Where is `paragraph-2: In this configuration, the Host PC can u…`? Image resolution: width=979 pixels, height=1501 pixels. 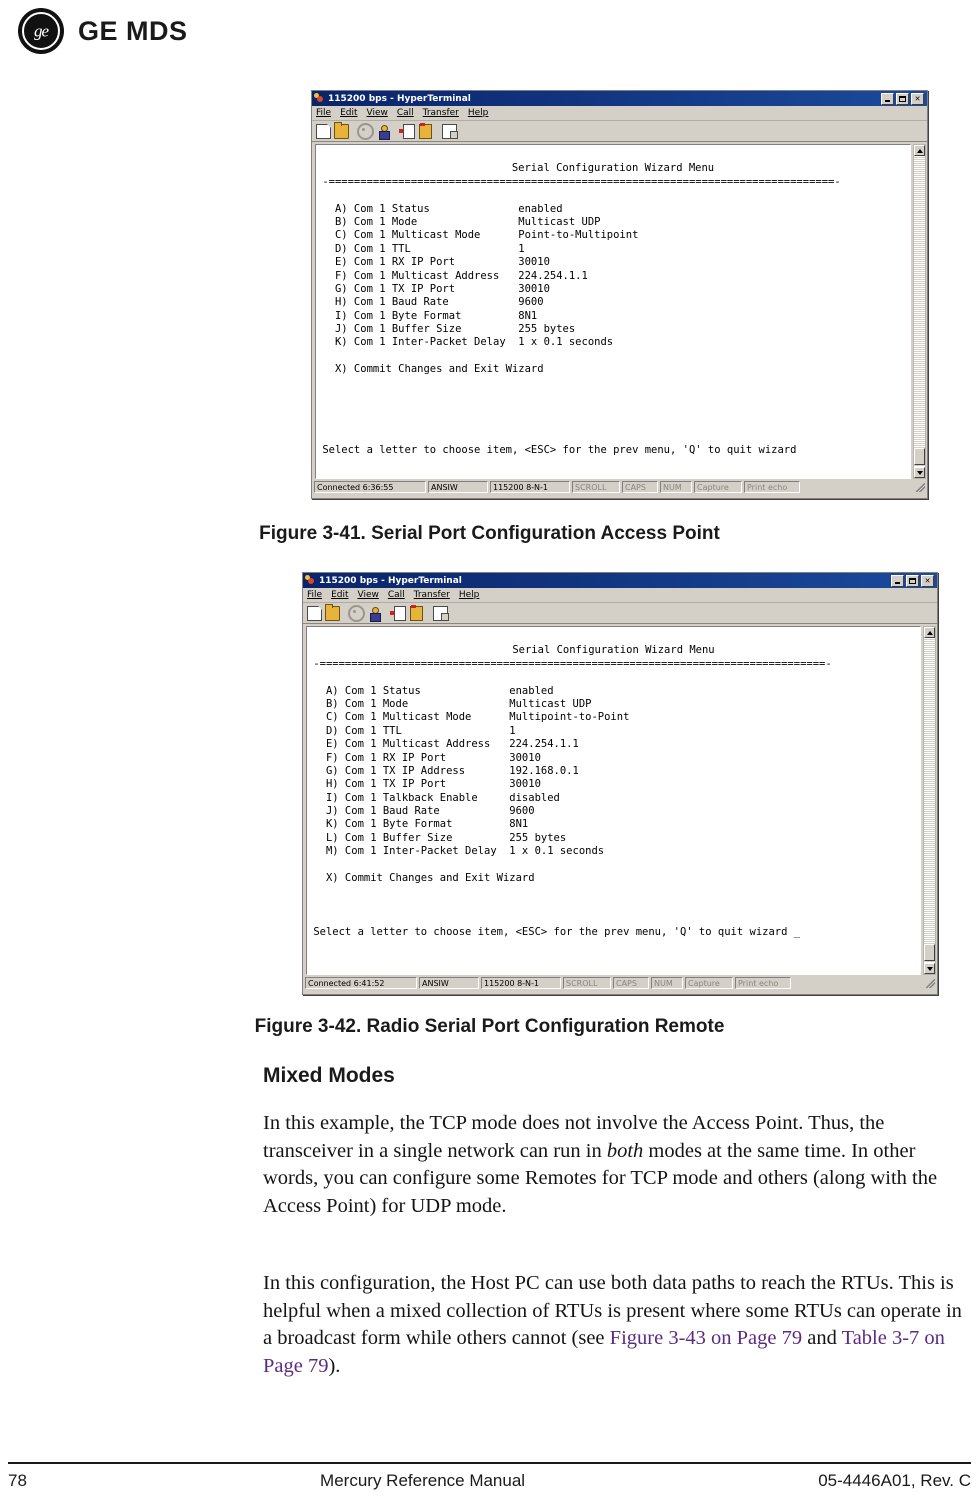 paragraph-2: In this configuration, the Host PC can u… is located at coordinates (619, 1325).